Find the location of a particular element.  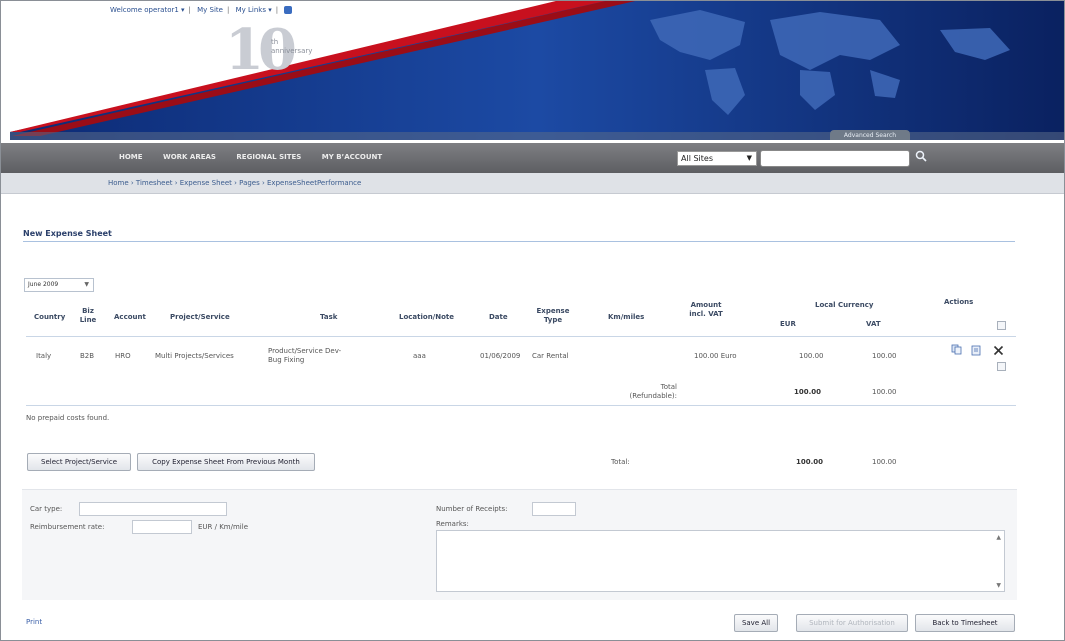

remarks-label: Remarks: is located at coordinates (452, 524).